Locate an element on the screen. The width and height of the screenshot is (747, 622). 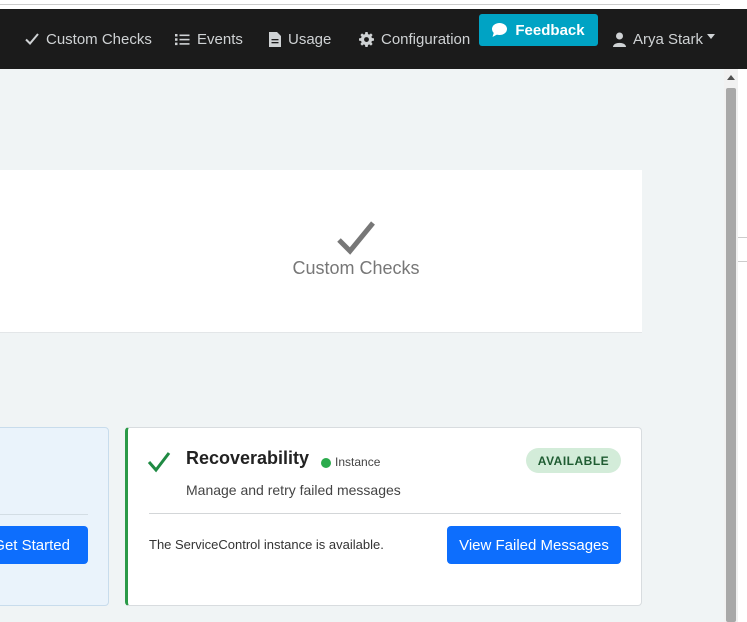
file-icon is located at coordinates (275, 39).